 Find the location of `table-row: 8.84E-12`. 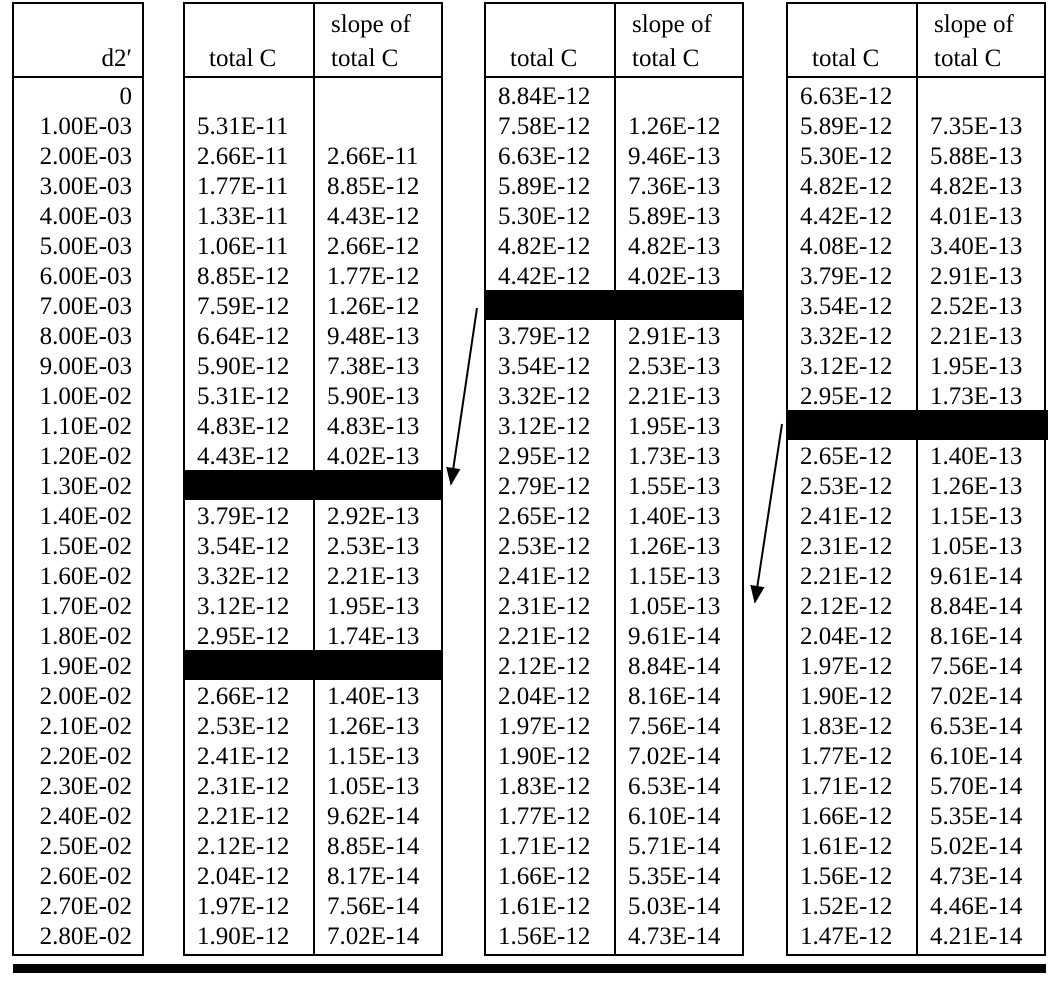

table-row: 8.84E-12 is located at coordinates (614, 97).